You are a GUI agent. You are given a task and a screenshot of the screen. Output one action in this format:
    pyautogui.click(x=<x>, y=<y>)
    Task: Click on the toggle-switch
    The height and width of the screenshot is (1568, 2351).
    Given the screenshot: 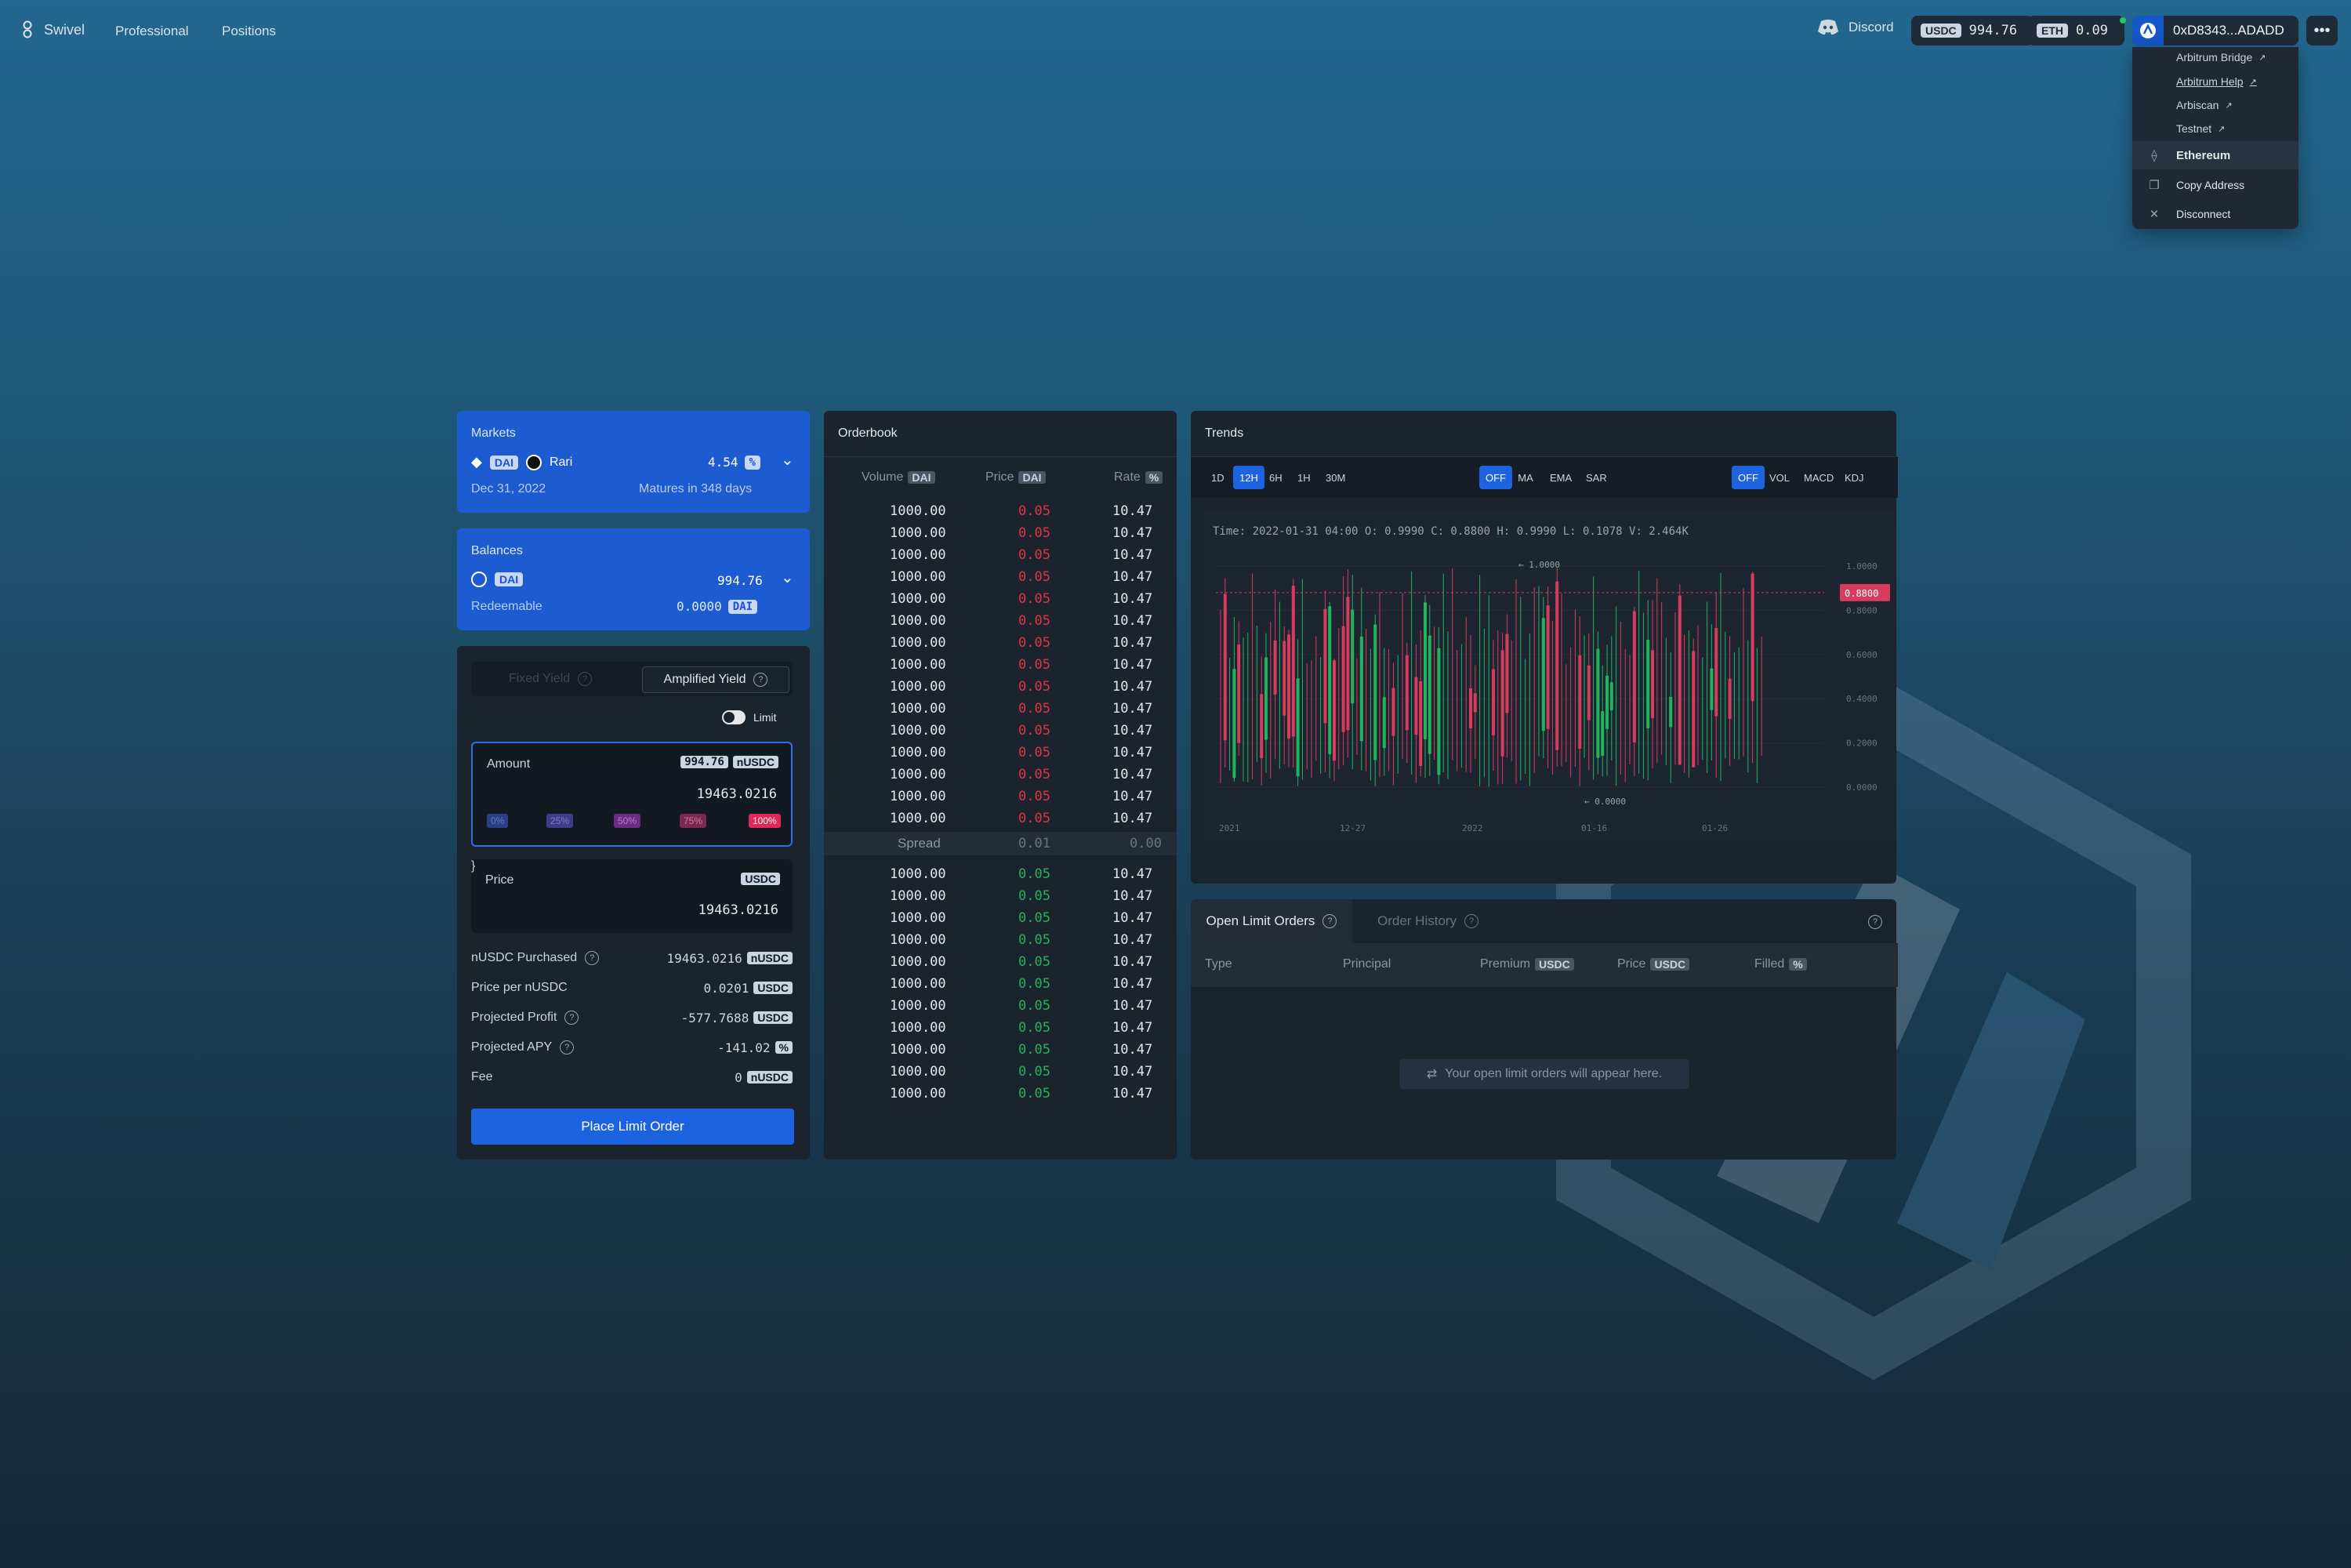 What is the action you would take?
    pyautogui.click(x=734, y=717)
    